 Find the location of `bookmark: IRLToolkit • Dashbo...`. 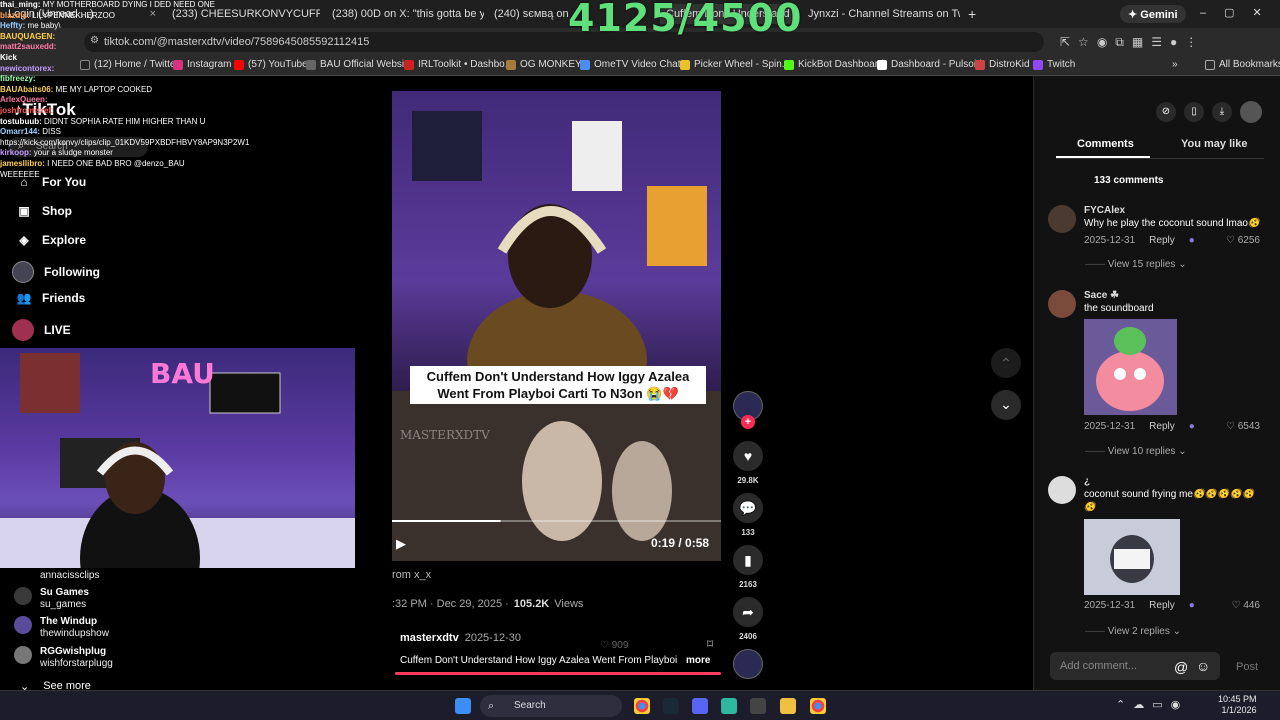

bookmark: IRLToolkit • Dashbo... is located at coordinates (458, 64).